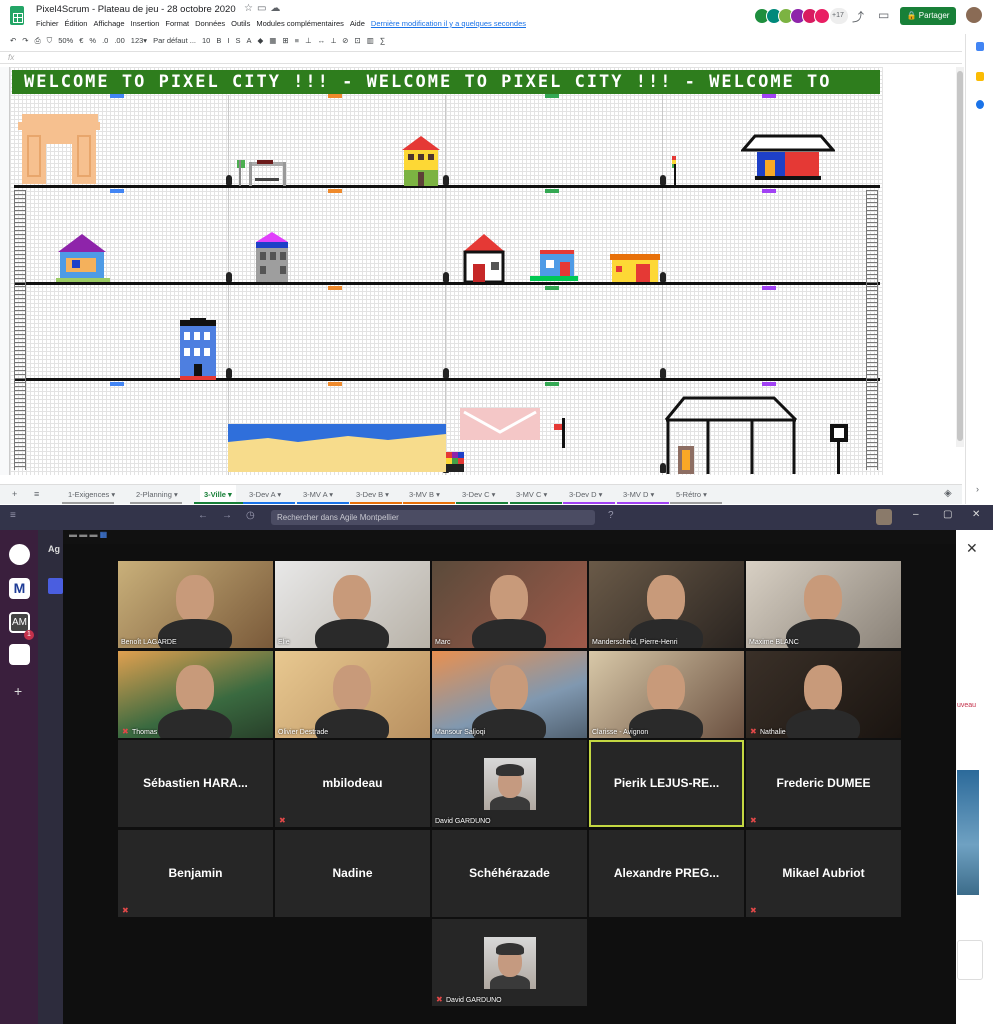 Image resolution: width=993 pixels, height=1024 pixels. What do you see at coordinates (691, 494) in the screenshot?
I see `sheet-tab: 5-Rétro ▾` at bounding box center [691, 494].